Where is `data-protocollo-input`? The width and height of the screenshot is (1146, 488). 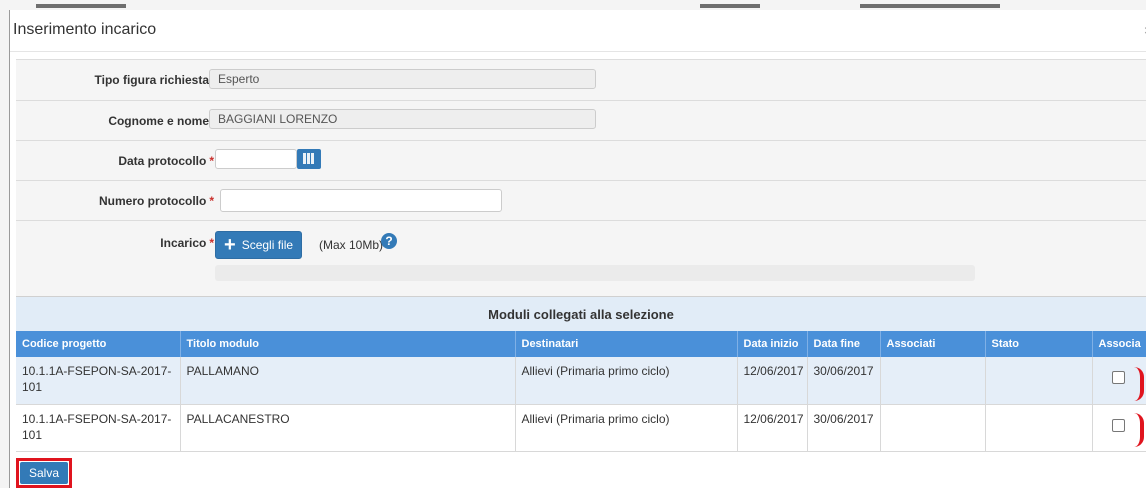 data-protocollo-input is located at coordinates (256, 159).